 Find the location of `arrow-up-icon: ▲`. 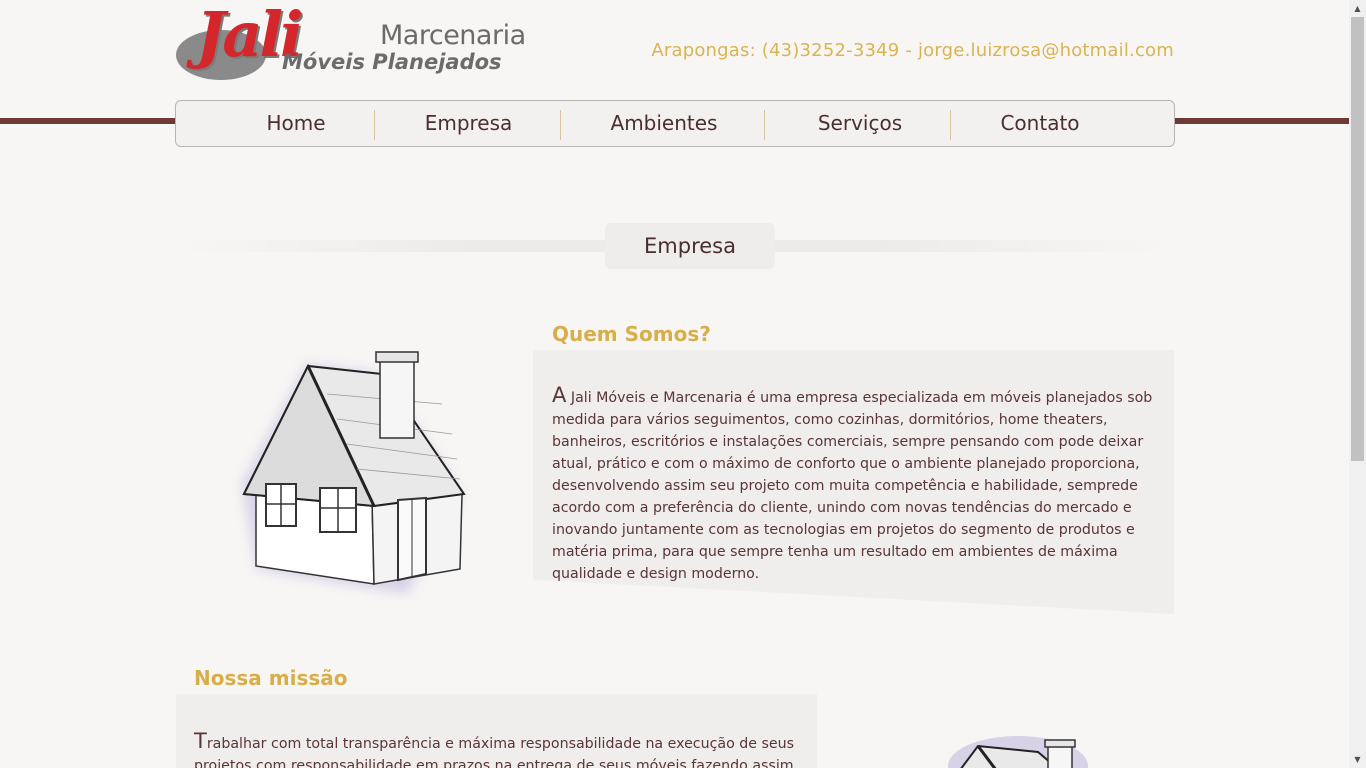

arrow-up-icon: ▲ is located at coordinates (1357, 8).